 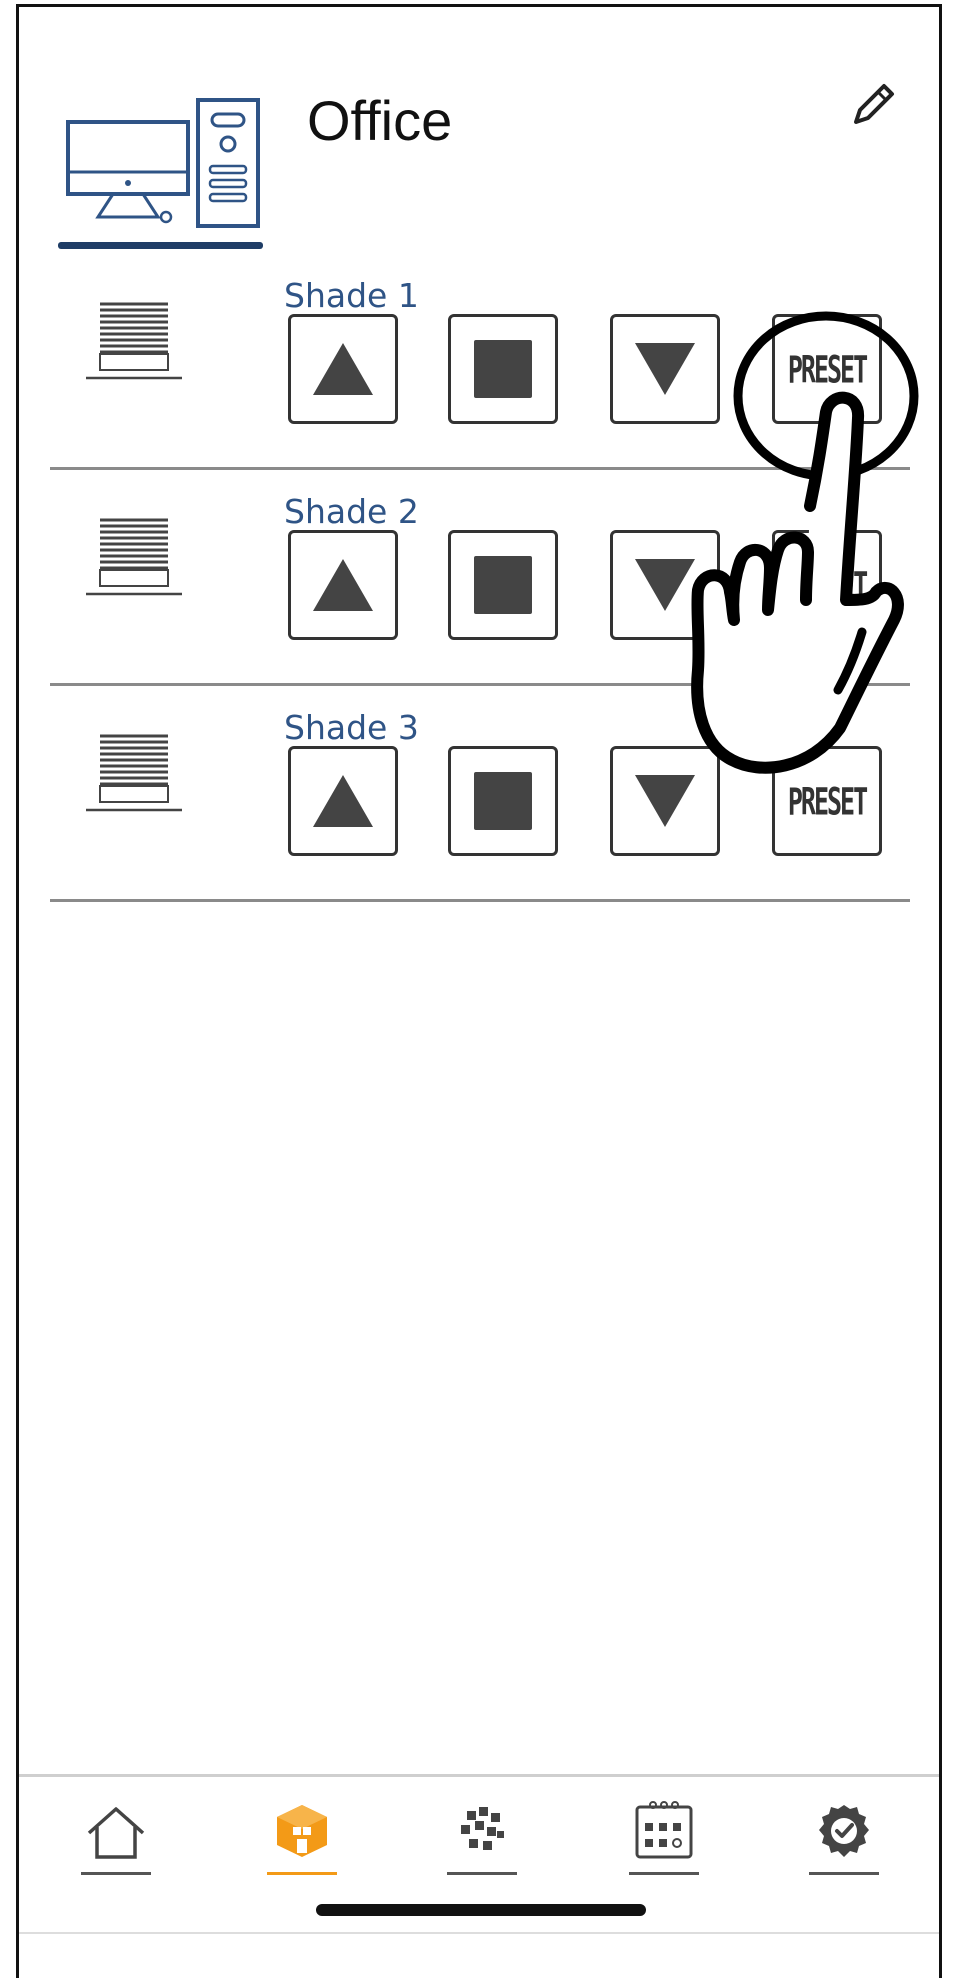 What do you see at coordinates (664, 1830) in the screenshot?
I see `calendar-icon` at bounding box center [664, 1830].